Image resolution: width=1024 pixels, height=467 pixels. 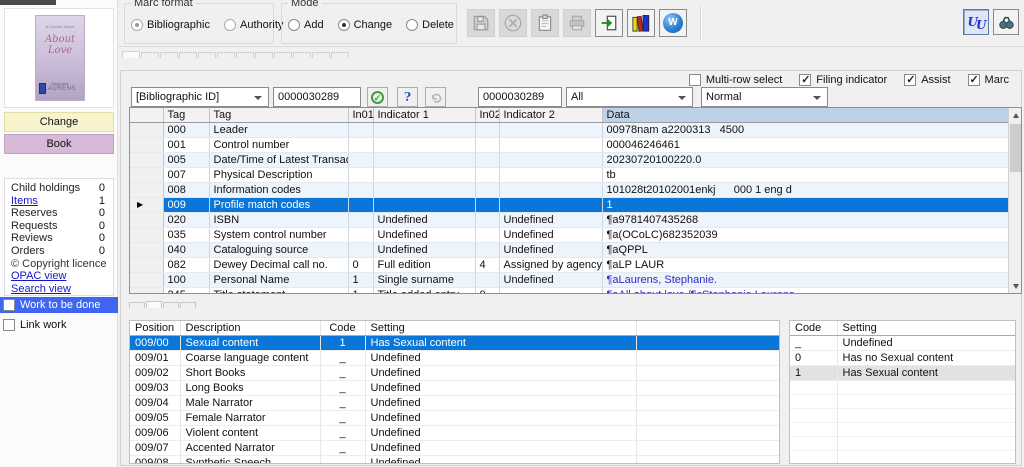 What do you see at coordinates (424, 265) in the screenshot?
I see `indicator1-cell: Full edition` at bounding box center [424, 265].